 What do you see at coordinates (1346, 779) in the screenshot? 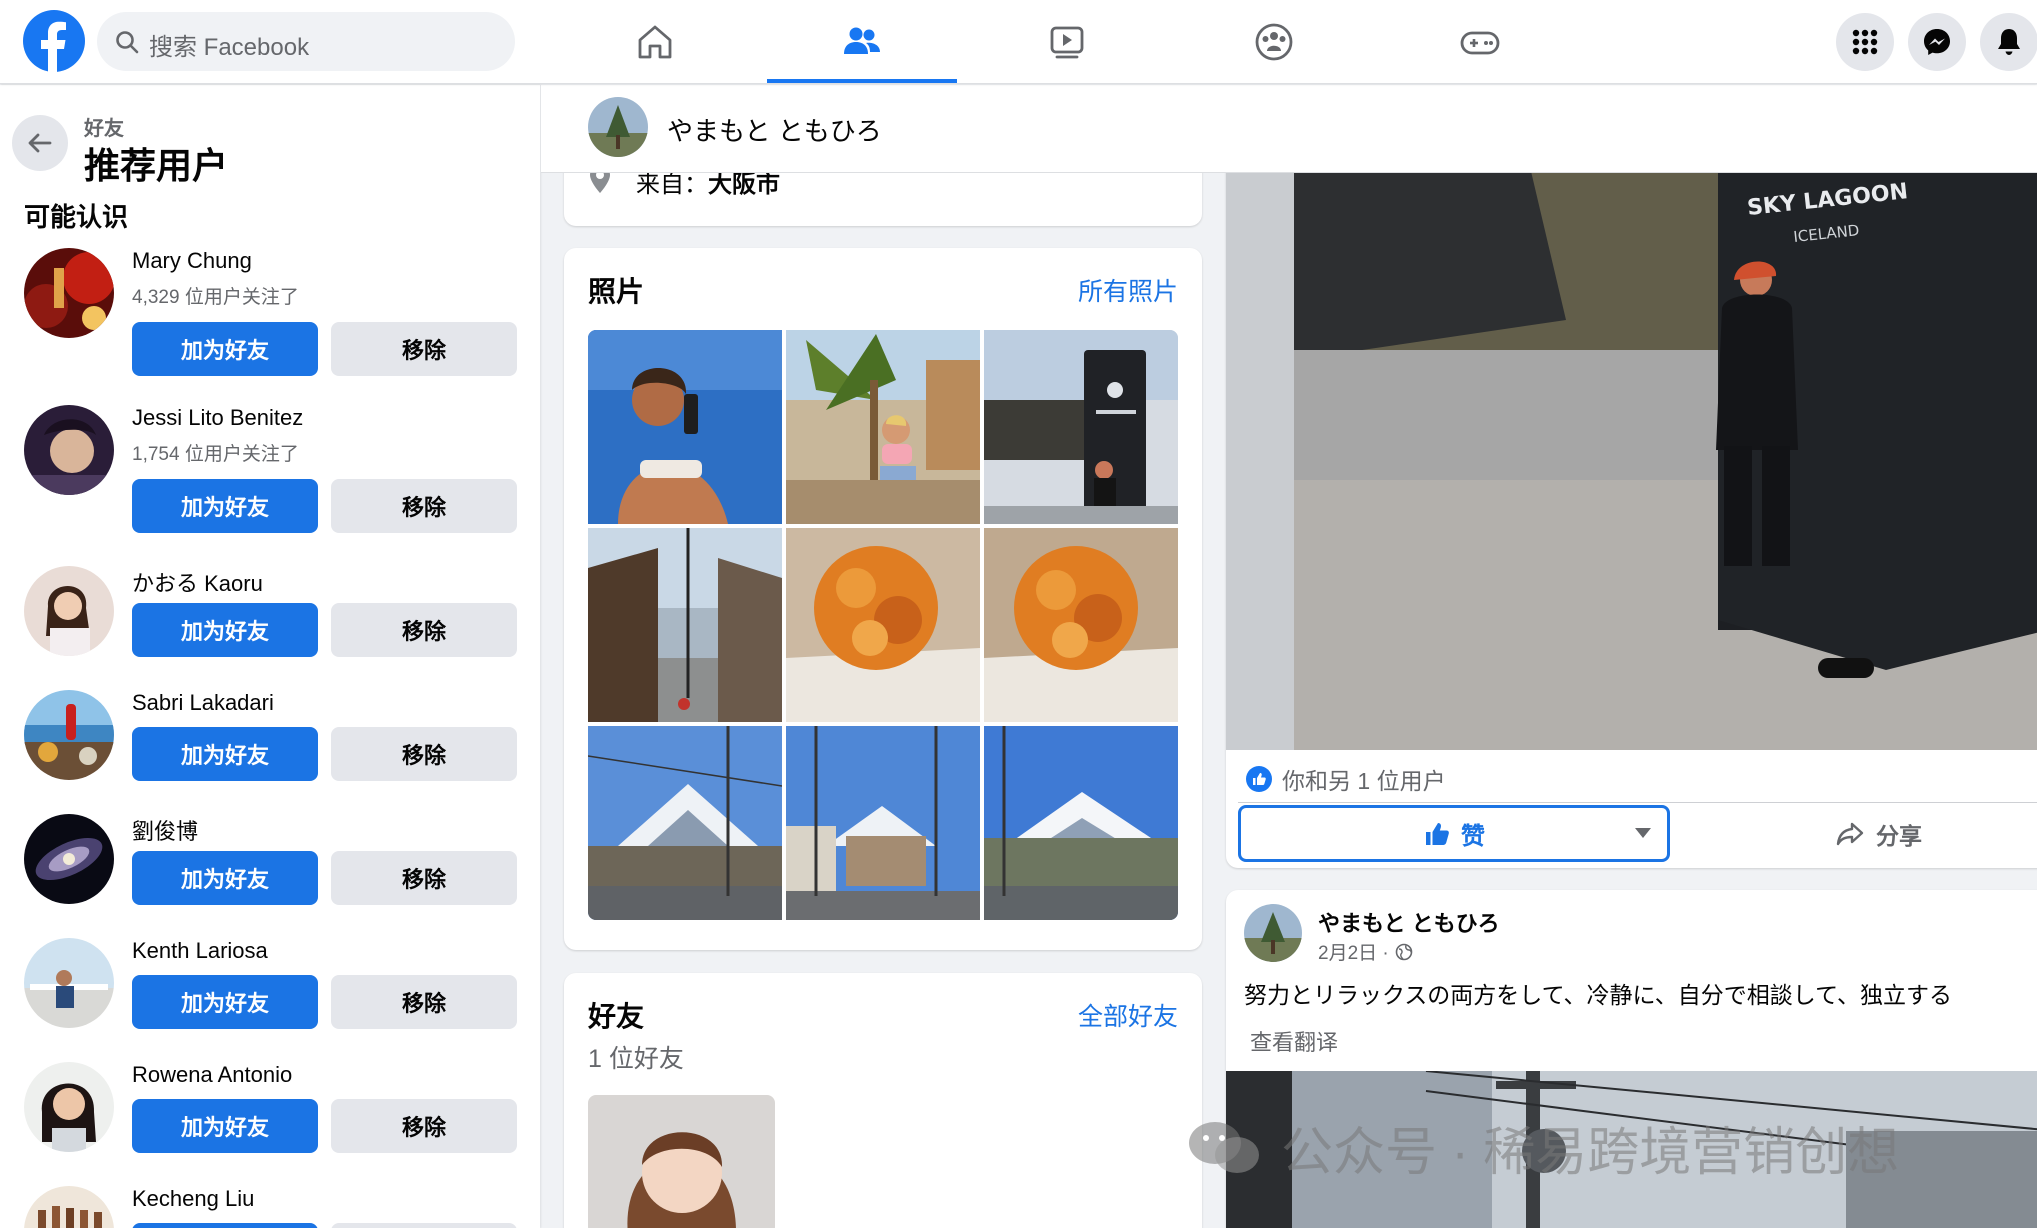
I see `reaction-summary: 你和另 1 位用户` at bounding box center [1346, 779].